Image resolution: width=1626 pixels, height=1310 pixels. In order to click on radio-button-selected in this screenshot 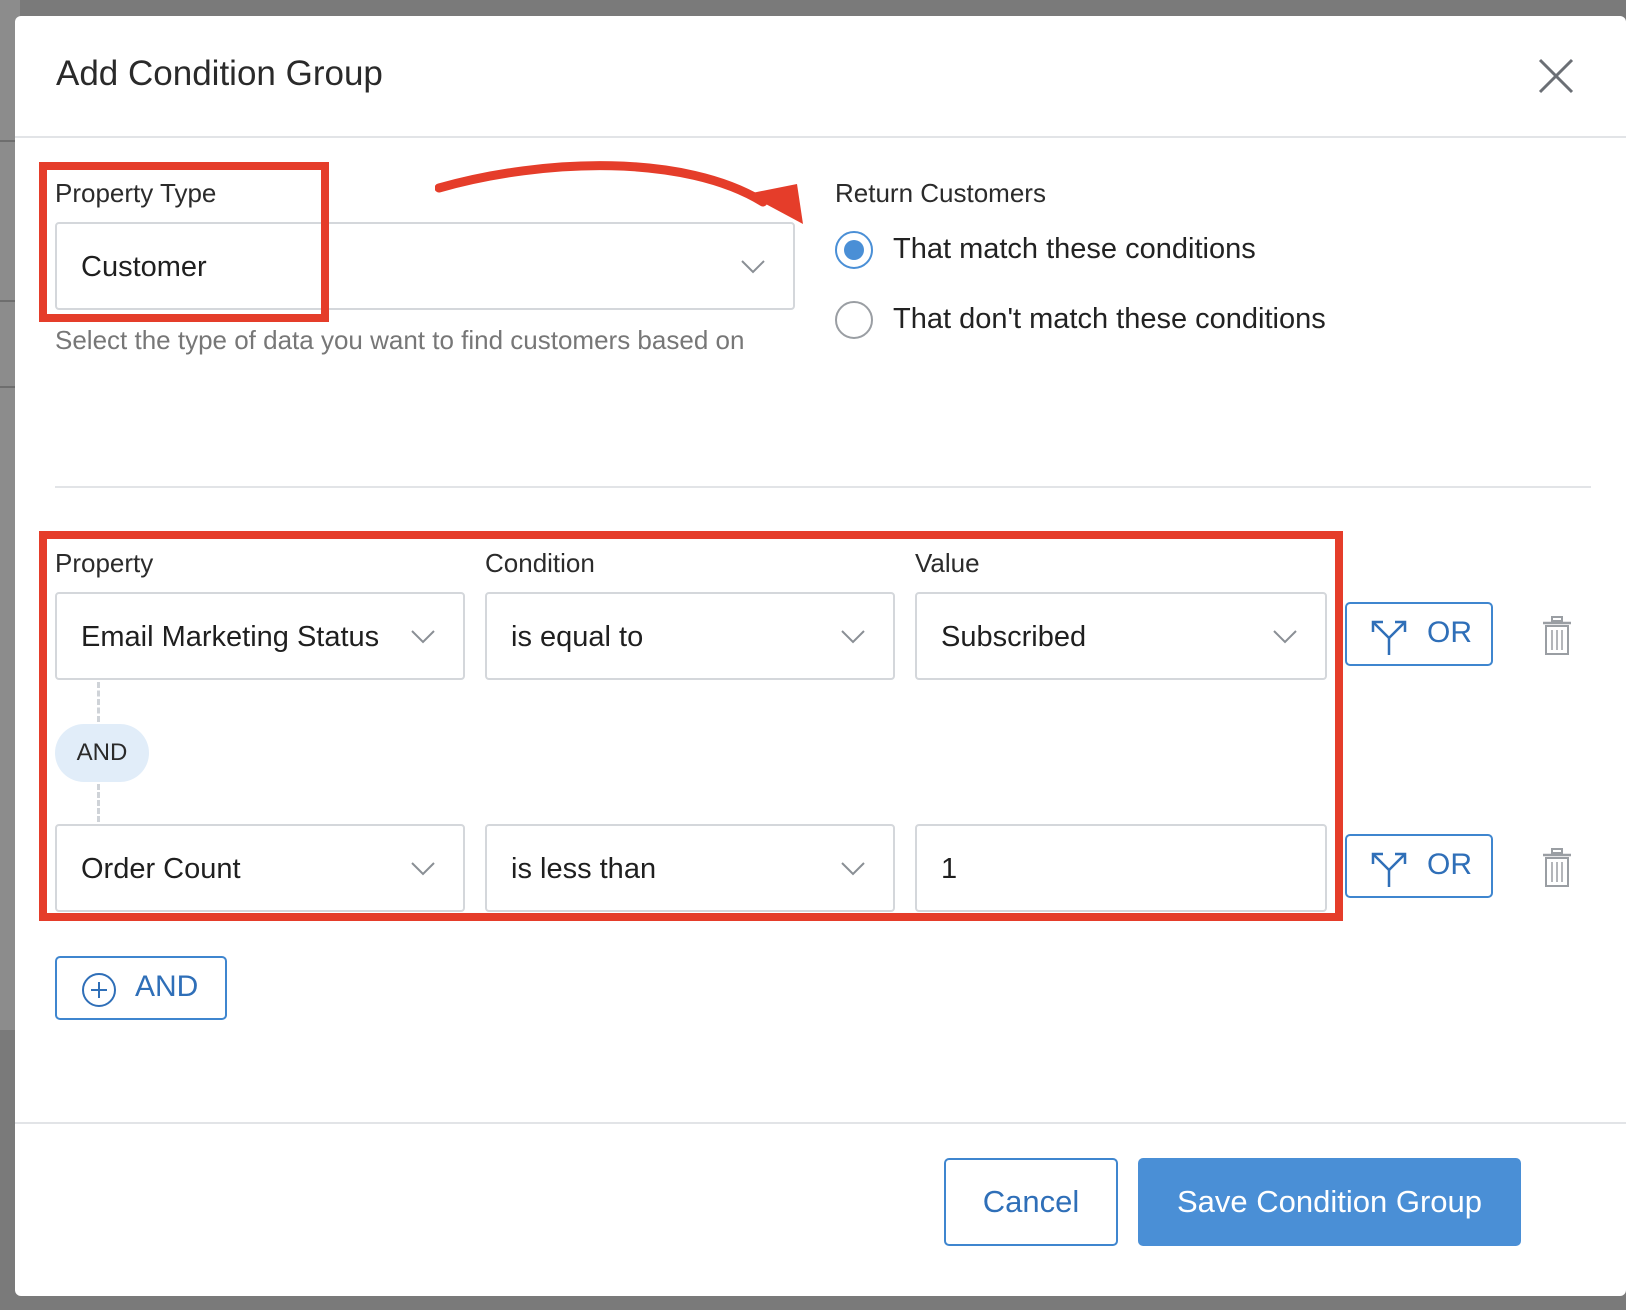, I will do `click(854, 250)`.